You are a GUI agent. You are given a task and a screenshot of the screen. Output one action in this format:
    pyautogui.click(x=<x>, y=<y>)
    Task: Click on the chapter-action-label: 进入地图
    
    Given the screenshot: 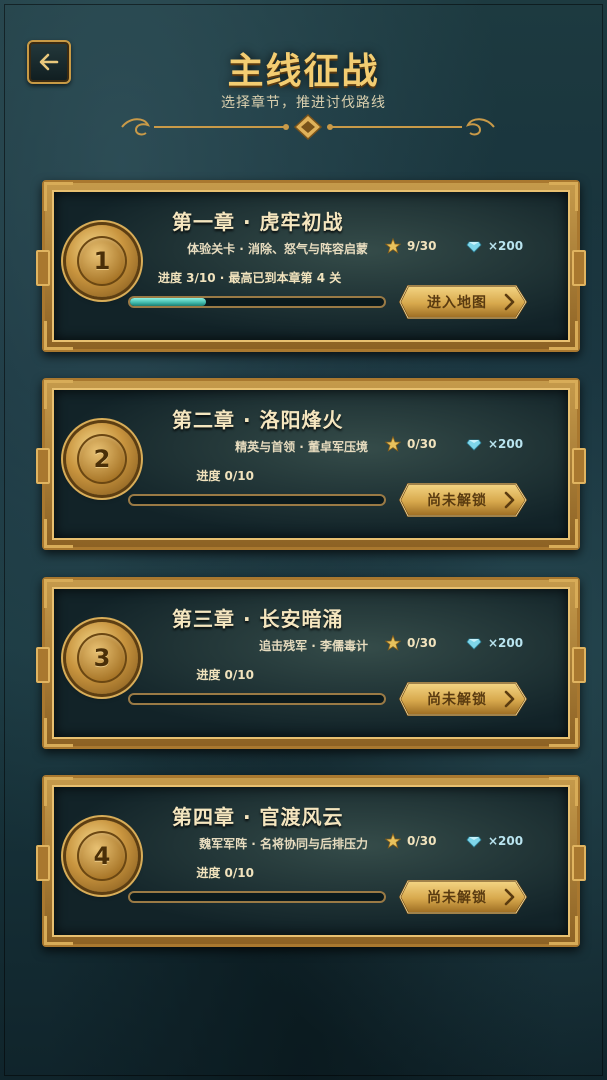 What is the action you would take?
    pyautogui.click(x=457, y=303)
    